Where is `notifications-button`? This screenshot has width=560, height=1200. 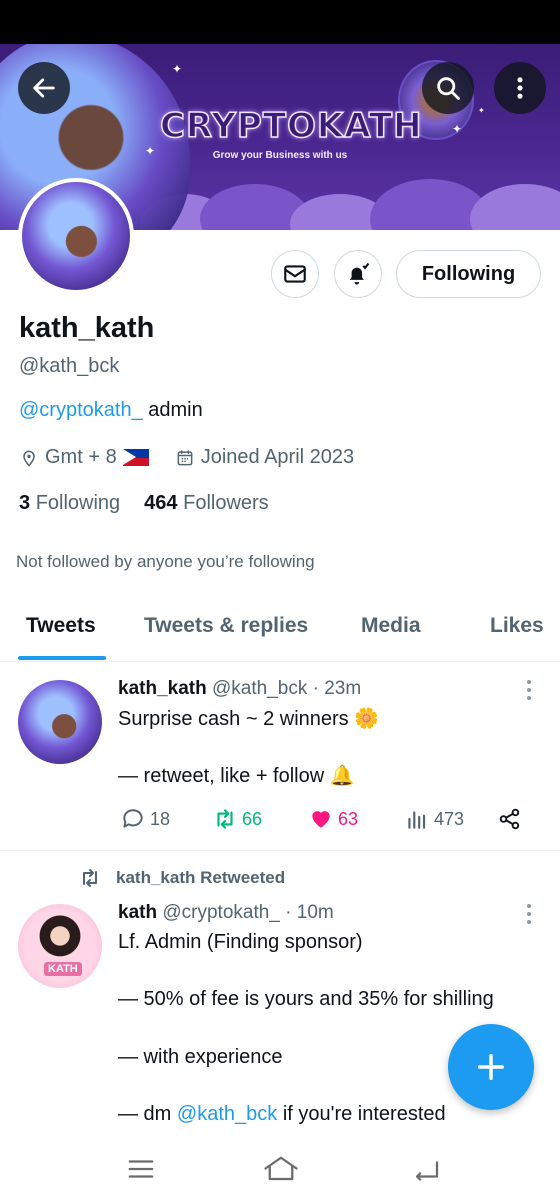
notifications-button is located at coordinates (358, 274).